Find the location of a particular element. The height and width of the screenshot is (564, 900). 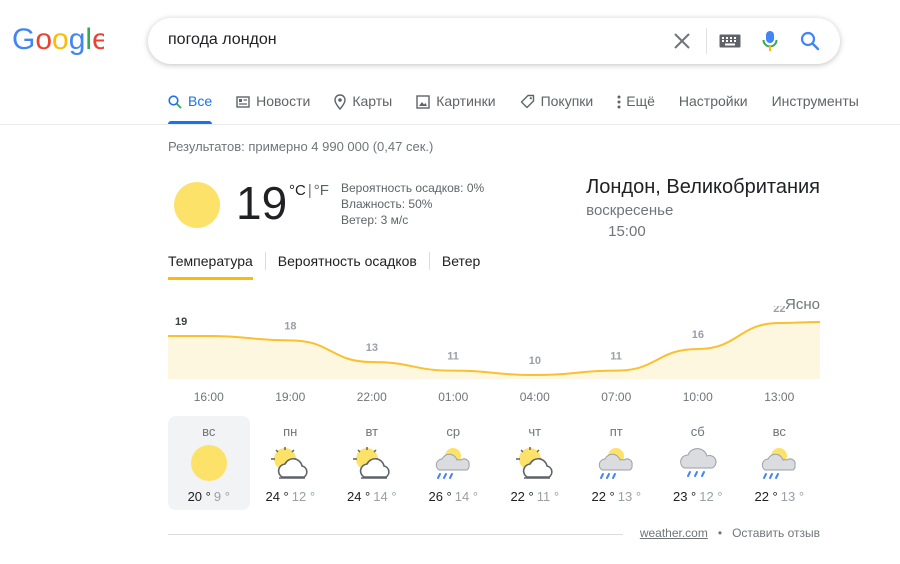

forecast-day: чт 22 ° 11 ° is located at coordinates (535, 463).